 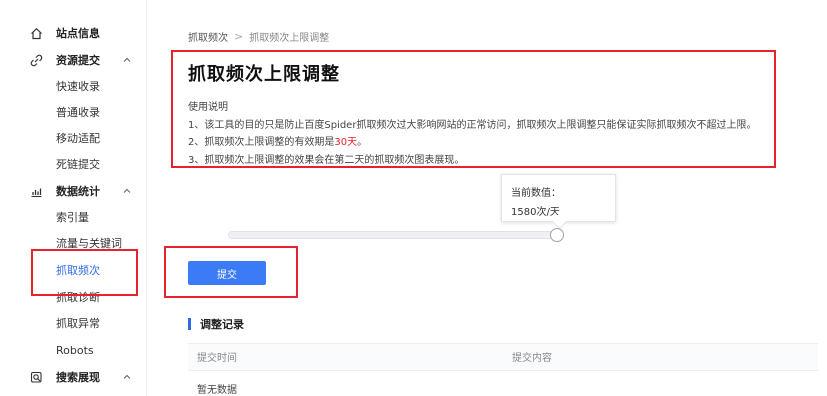 I want to click on sidebar-item-crawl-frequency: 抓取频次, so click(x=73, y=270).